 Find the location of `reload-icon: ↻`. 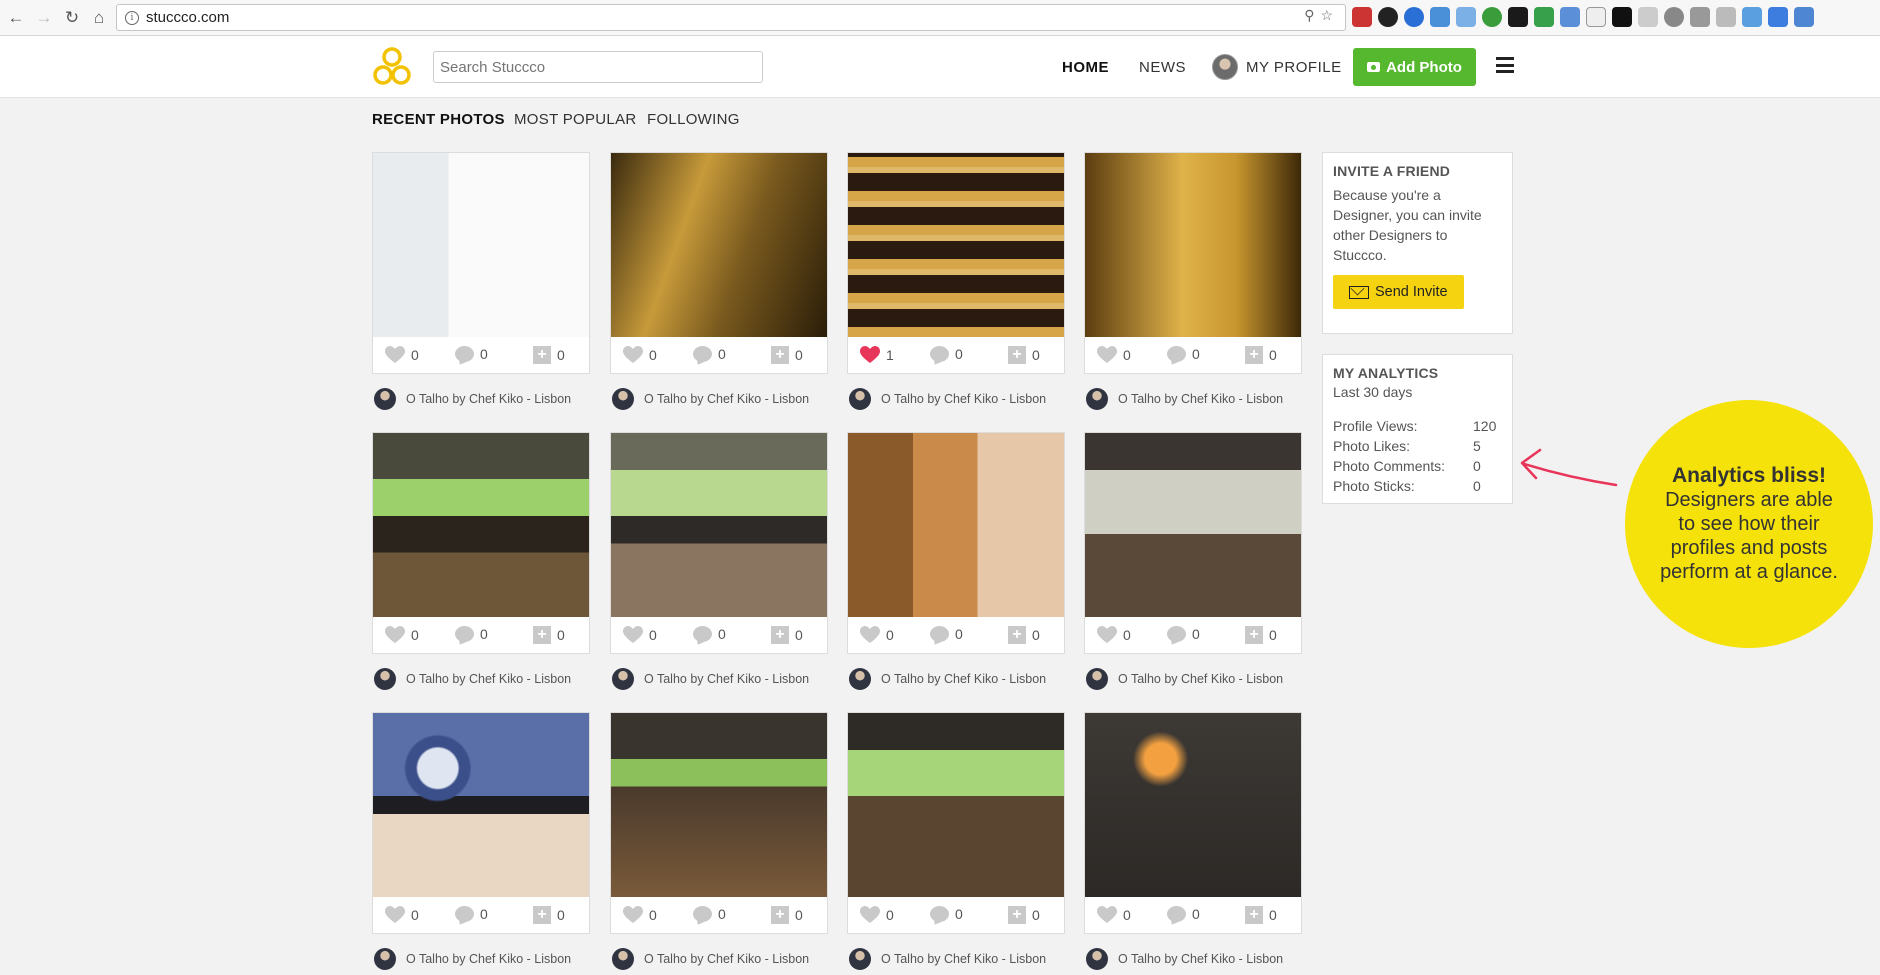

reload-icon: ↻ is located at coordinates (72, 18).